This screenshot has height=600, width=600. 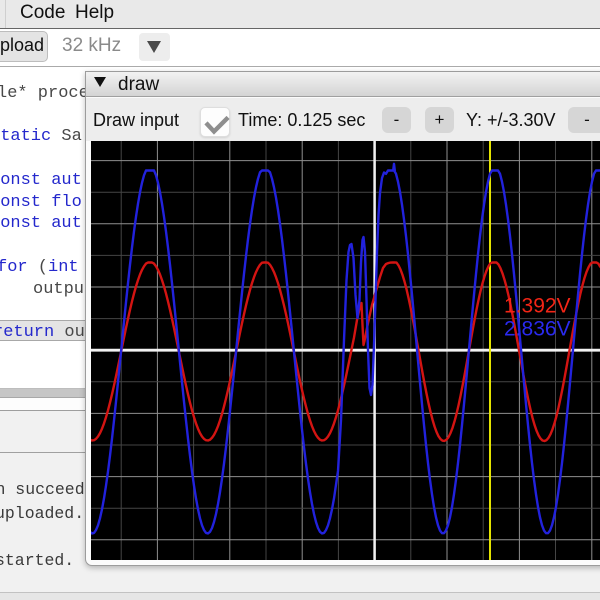 I want to click on svg-text: 2.836V, so click(x=537, y=329).